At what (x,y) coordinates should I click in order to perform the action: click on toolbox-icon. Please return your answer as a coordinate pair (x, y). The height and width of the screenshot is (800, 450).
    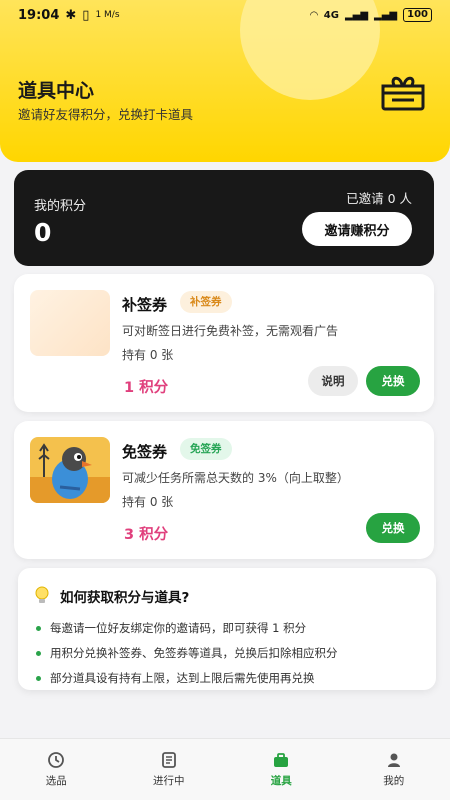
    Looking at the image, I should click on (281, 760).